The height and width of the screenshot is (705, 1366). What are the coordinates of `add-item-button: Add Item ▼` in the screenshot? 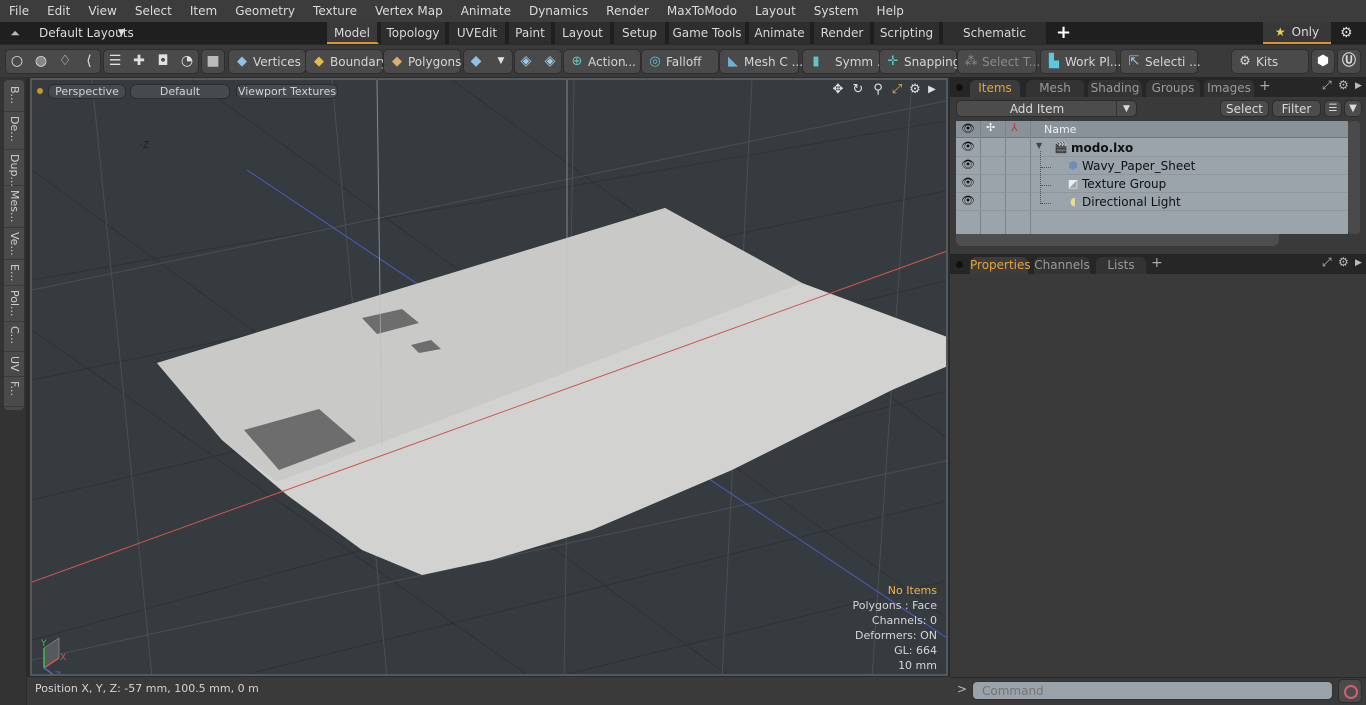 It's located at (1046, 108).